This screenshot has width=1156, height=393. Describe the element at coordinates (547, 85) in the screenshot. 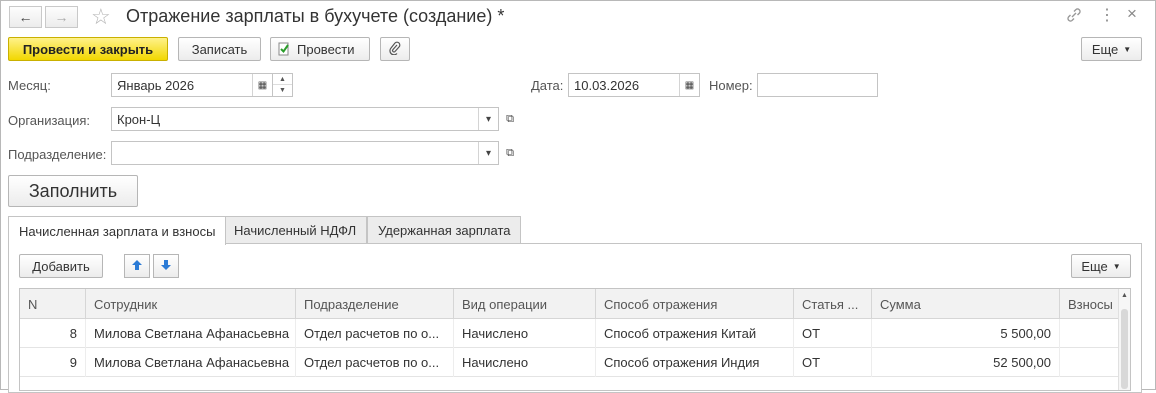

I see `date-label: Дата:` at that location.